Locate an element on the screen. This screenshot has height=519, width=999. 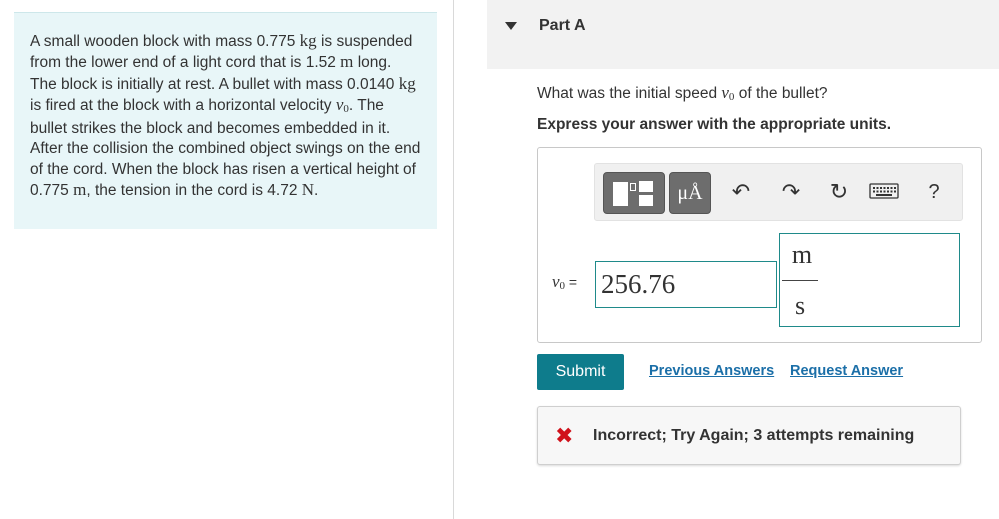
incorrect-x-icon: ✖ is located at coordinates (564, 435).